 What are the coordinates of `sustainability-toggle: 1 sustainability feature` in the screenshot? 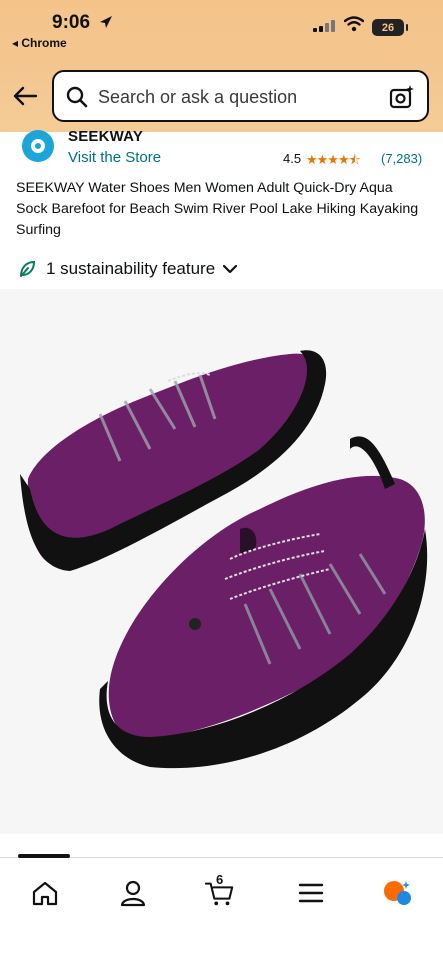 It's located at (128, 269).